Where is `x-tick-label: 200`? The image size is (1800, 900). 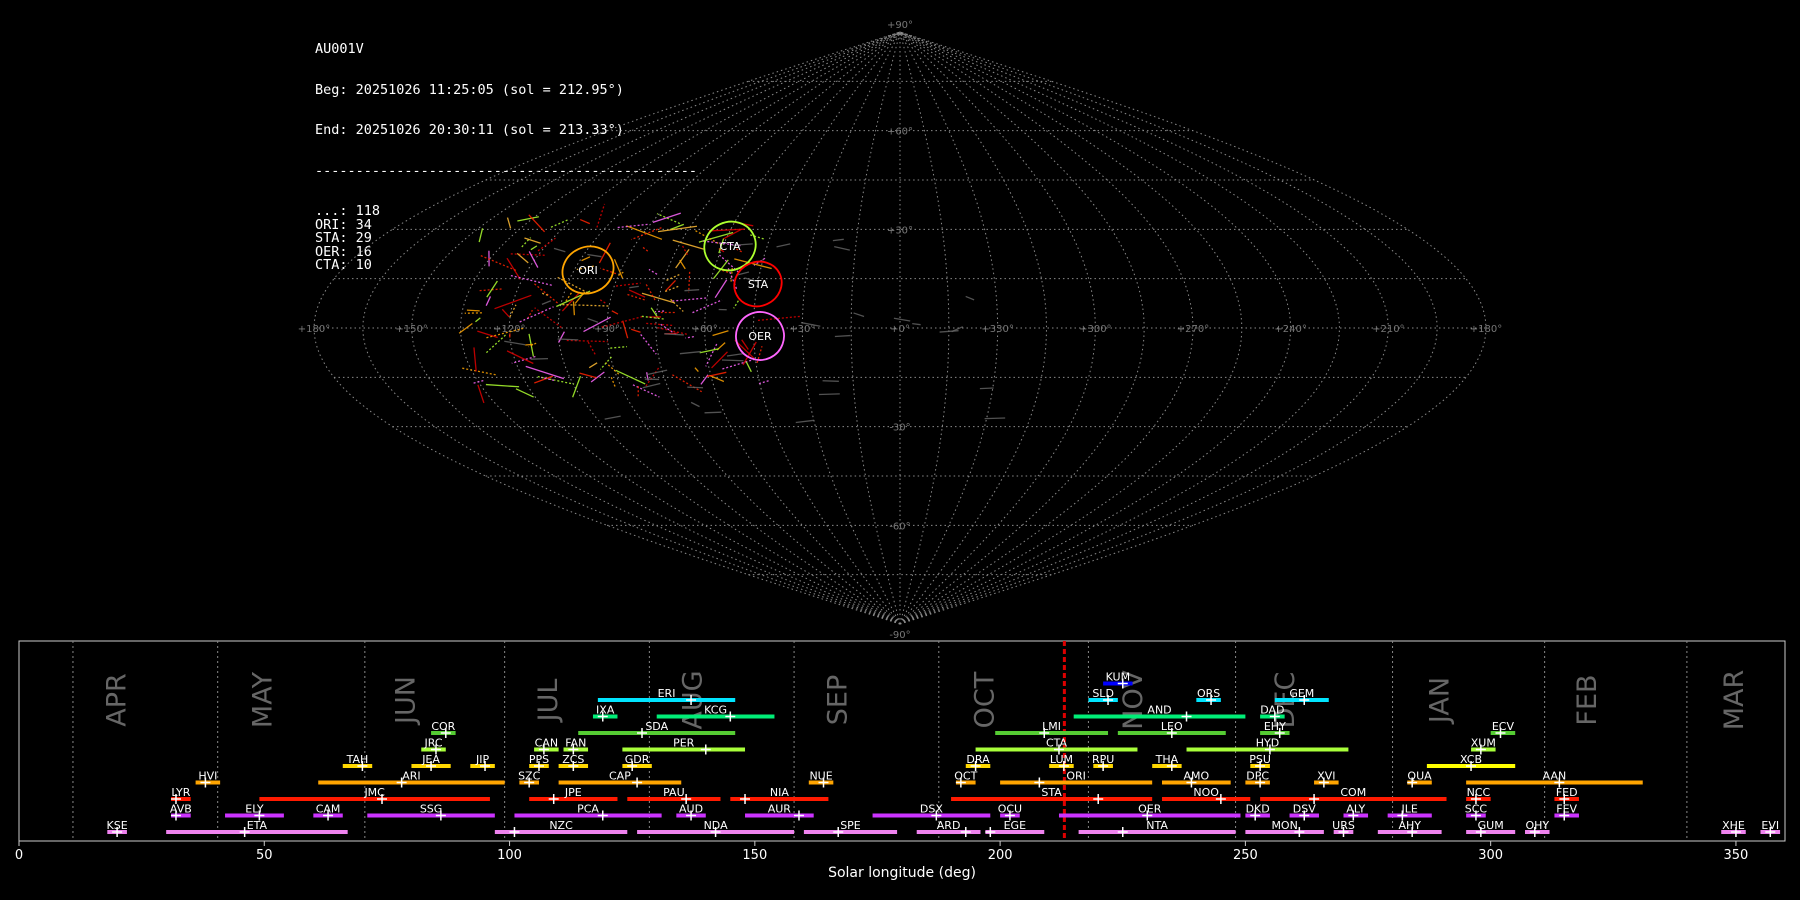 x-tick-label: 200 is located at coordinates (1000, 855).